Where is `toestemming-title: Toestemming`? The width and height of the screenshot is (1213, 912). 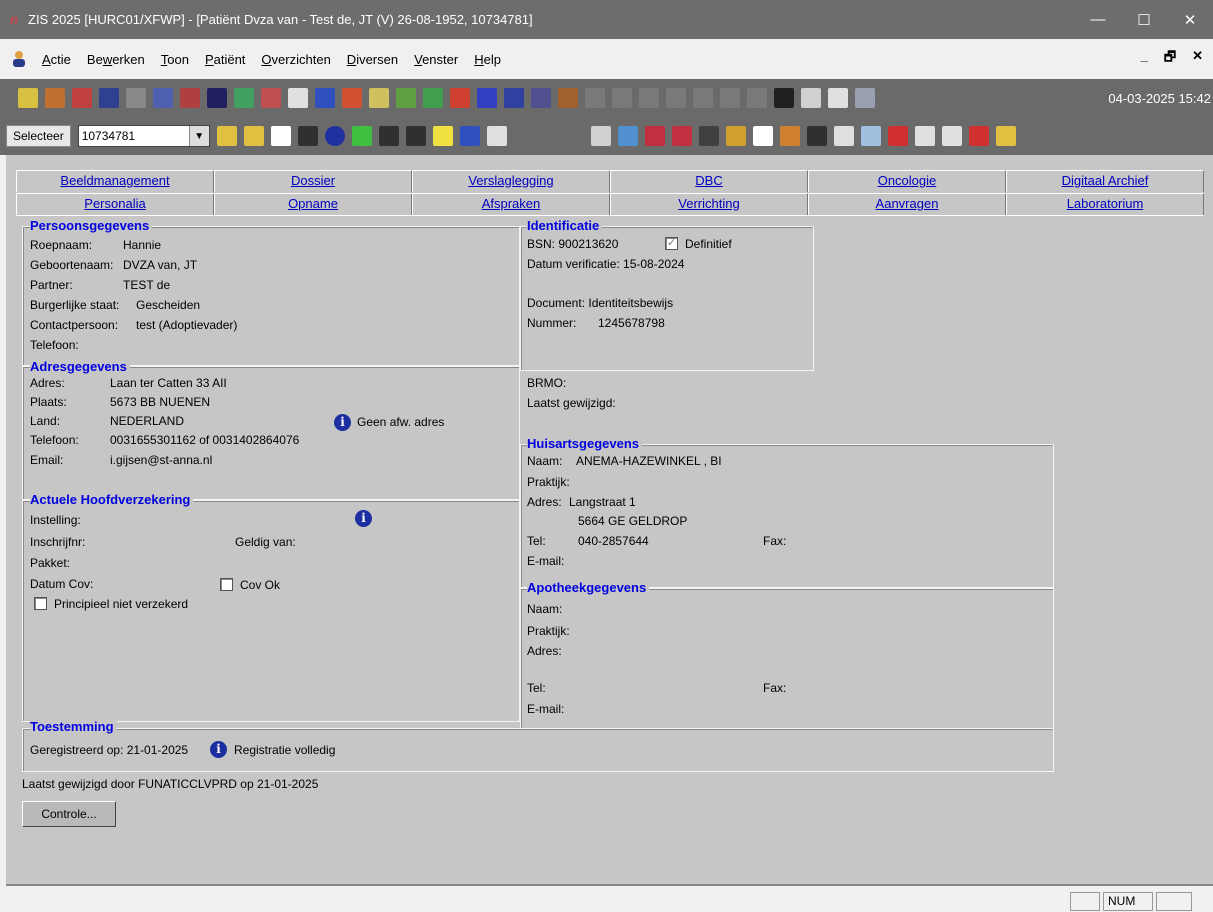
toestemming-title: Toestemming is located at coordinates (73, 726).